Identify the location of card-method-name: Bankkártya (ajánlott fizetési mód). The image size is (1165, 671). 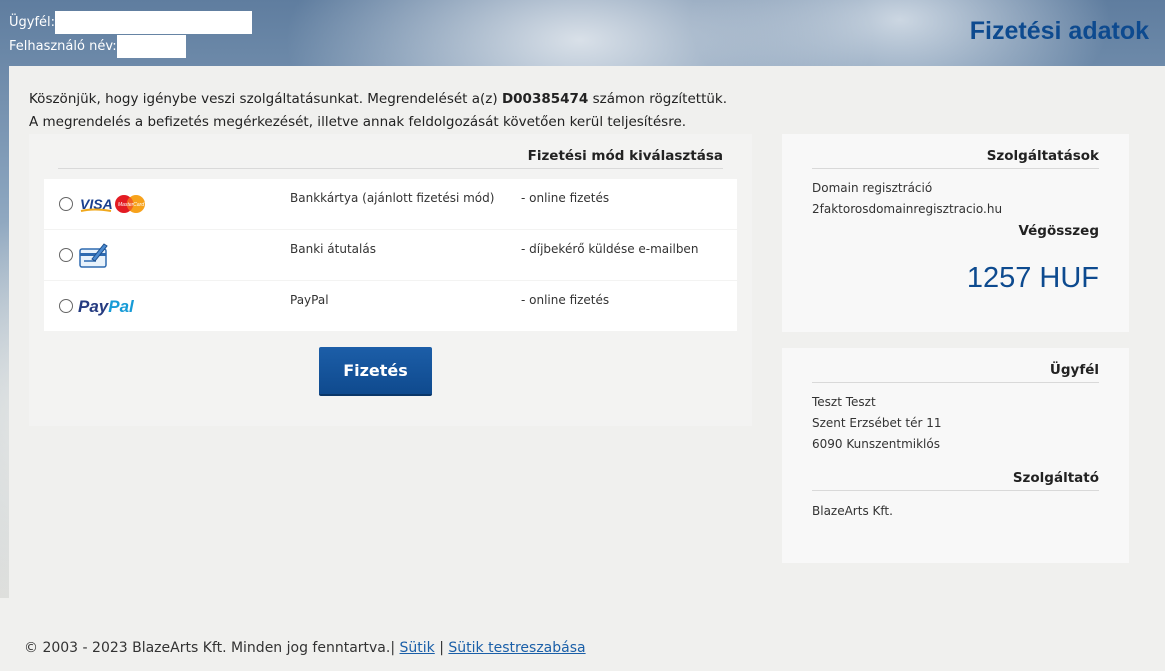
(392, 198).